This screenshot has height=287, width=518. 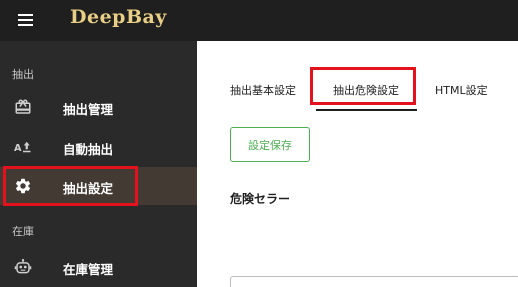 I want to click on brand-logo: DeepBay, so click(x=118, y=17).